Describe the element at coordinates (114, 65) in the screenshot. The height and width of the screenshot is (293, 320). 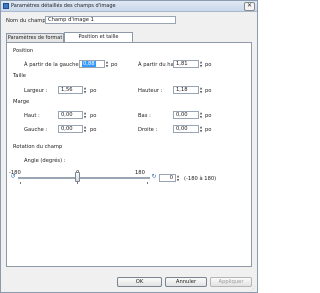
I see `position-left-unit: po` at that location.